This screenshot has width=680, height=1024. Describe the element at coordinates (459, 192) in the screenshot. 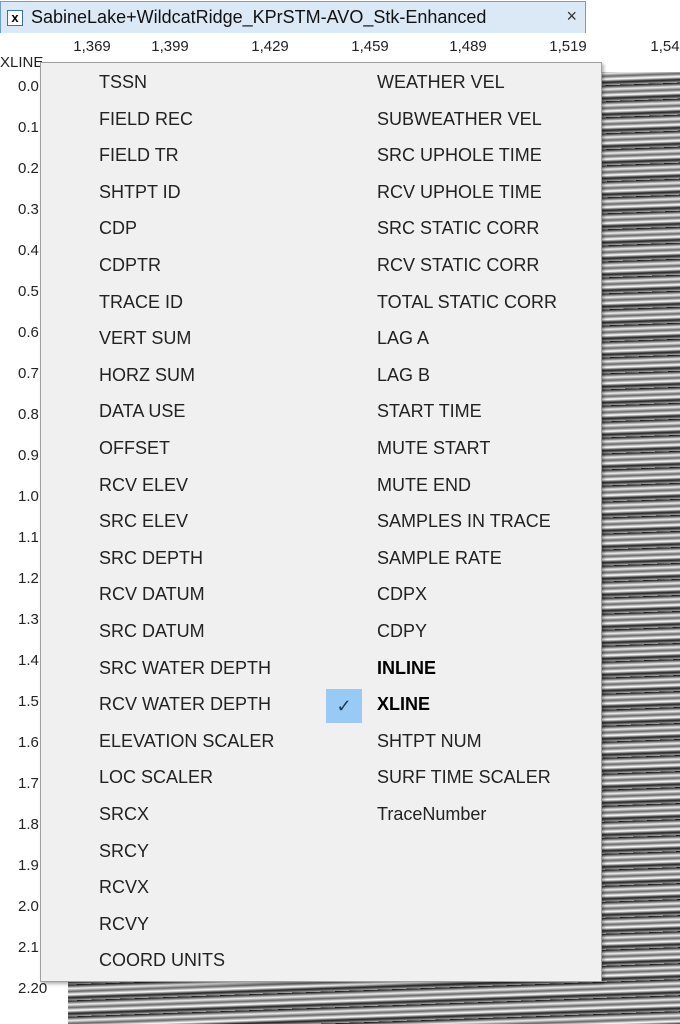

I see `menu-item-rcv-uphole-time: RCV UPHOLE TIME` at that location.